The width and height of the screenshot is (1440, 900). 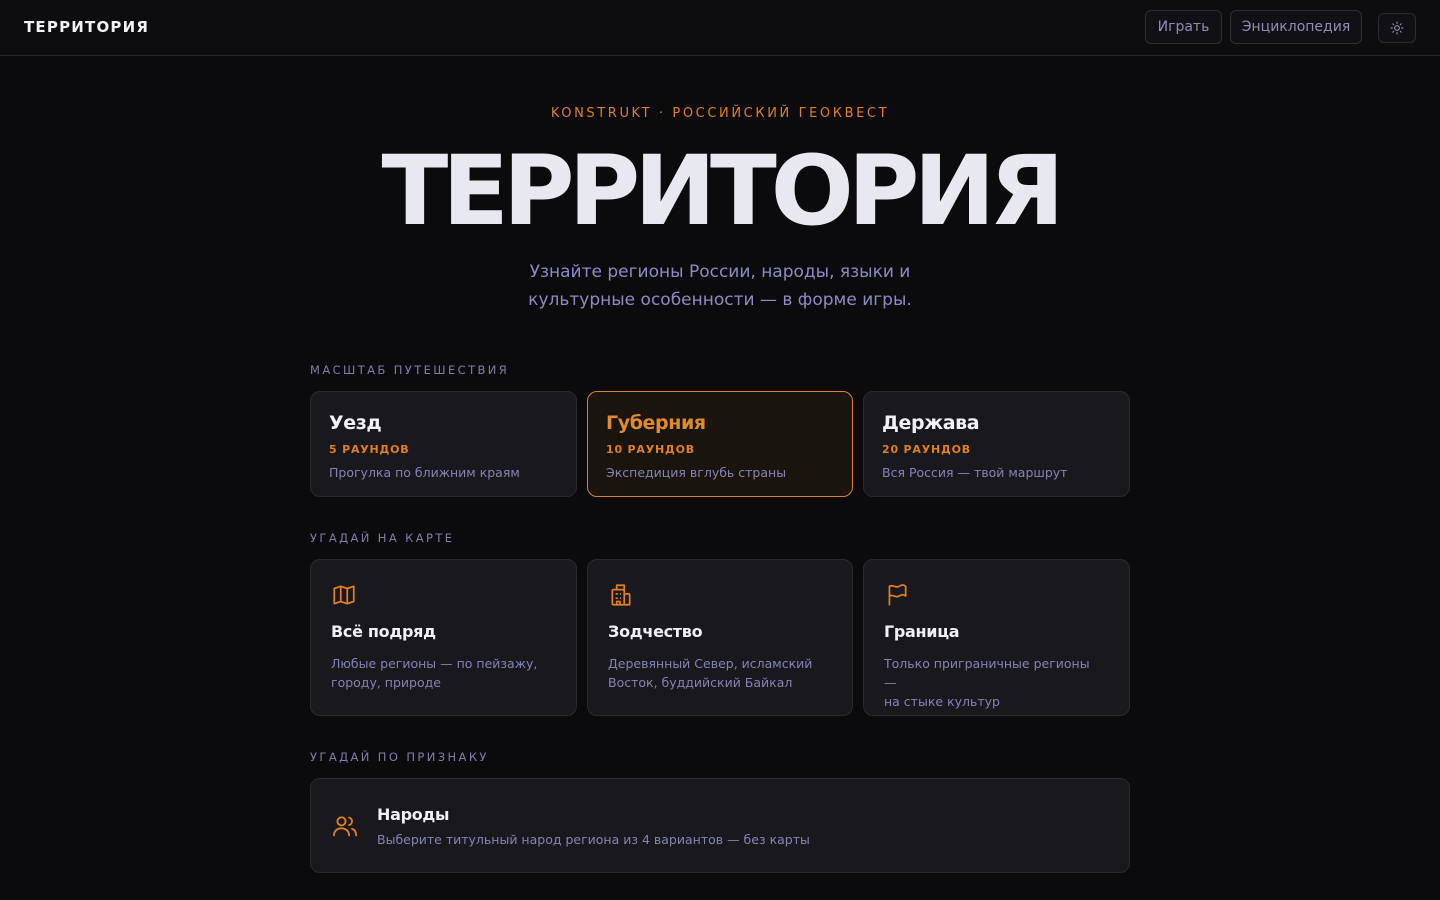 What do you see at coordinates (656, 423) in the screenshot?
I see `scale-card-title: Губерния` at bounding box center [656, 423].